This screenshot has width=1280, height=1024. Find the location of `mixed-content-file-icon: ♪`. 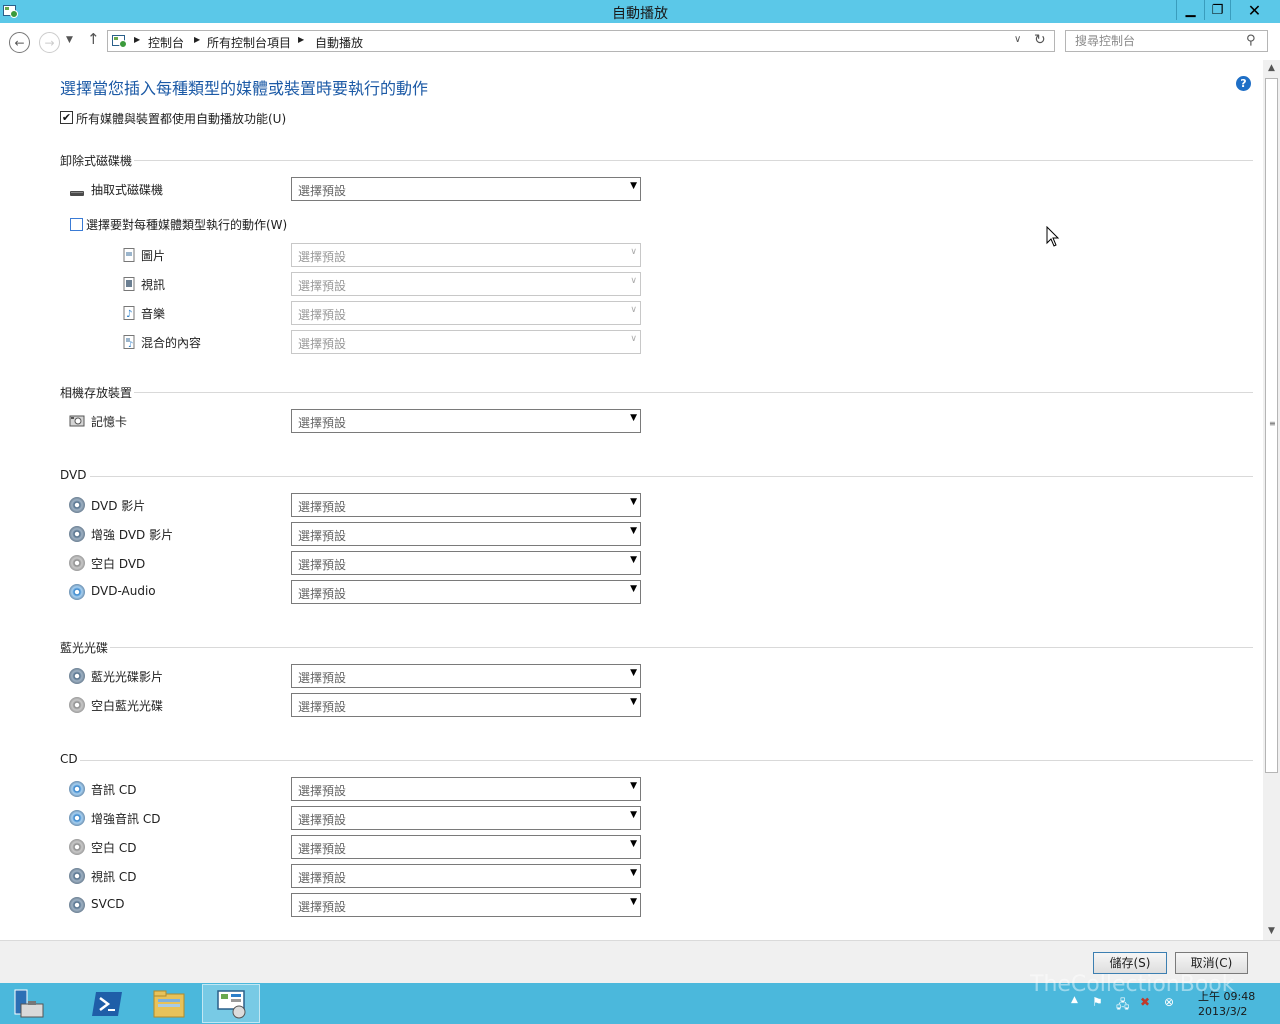

mixed-content-file-icon: ♪ is located at coordinates (129, 342).